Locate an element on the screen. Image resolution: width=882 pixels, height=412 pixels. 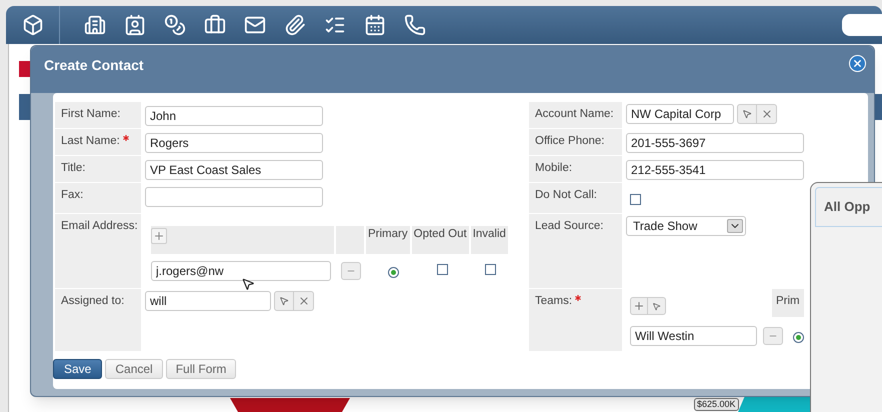
calendar-icon is located at coordinates (375, 25).